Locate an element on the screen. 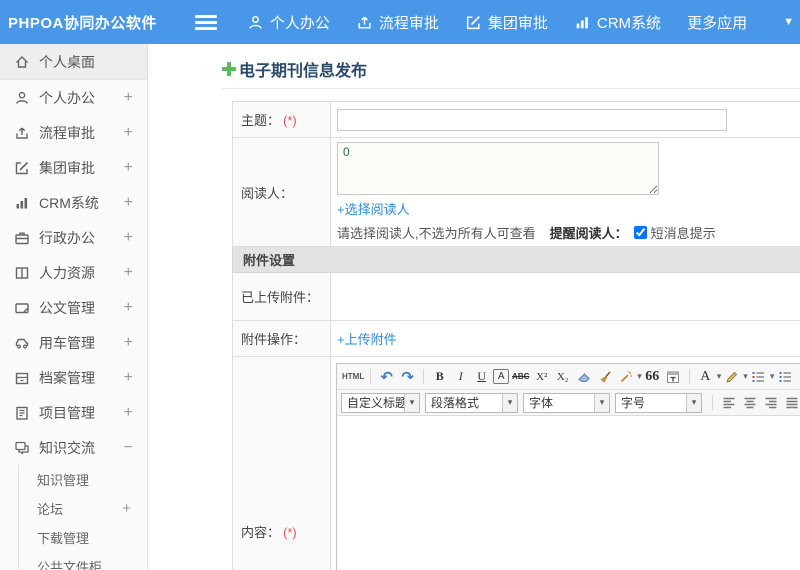 Image resolution: width=800 pixels, height=570 pixels. book-icon is located at coordinates (22, 273).